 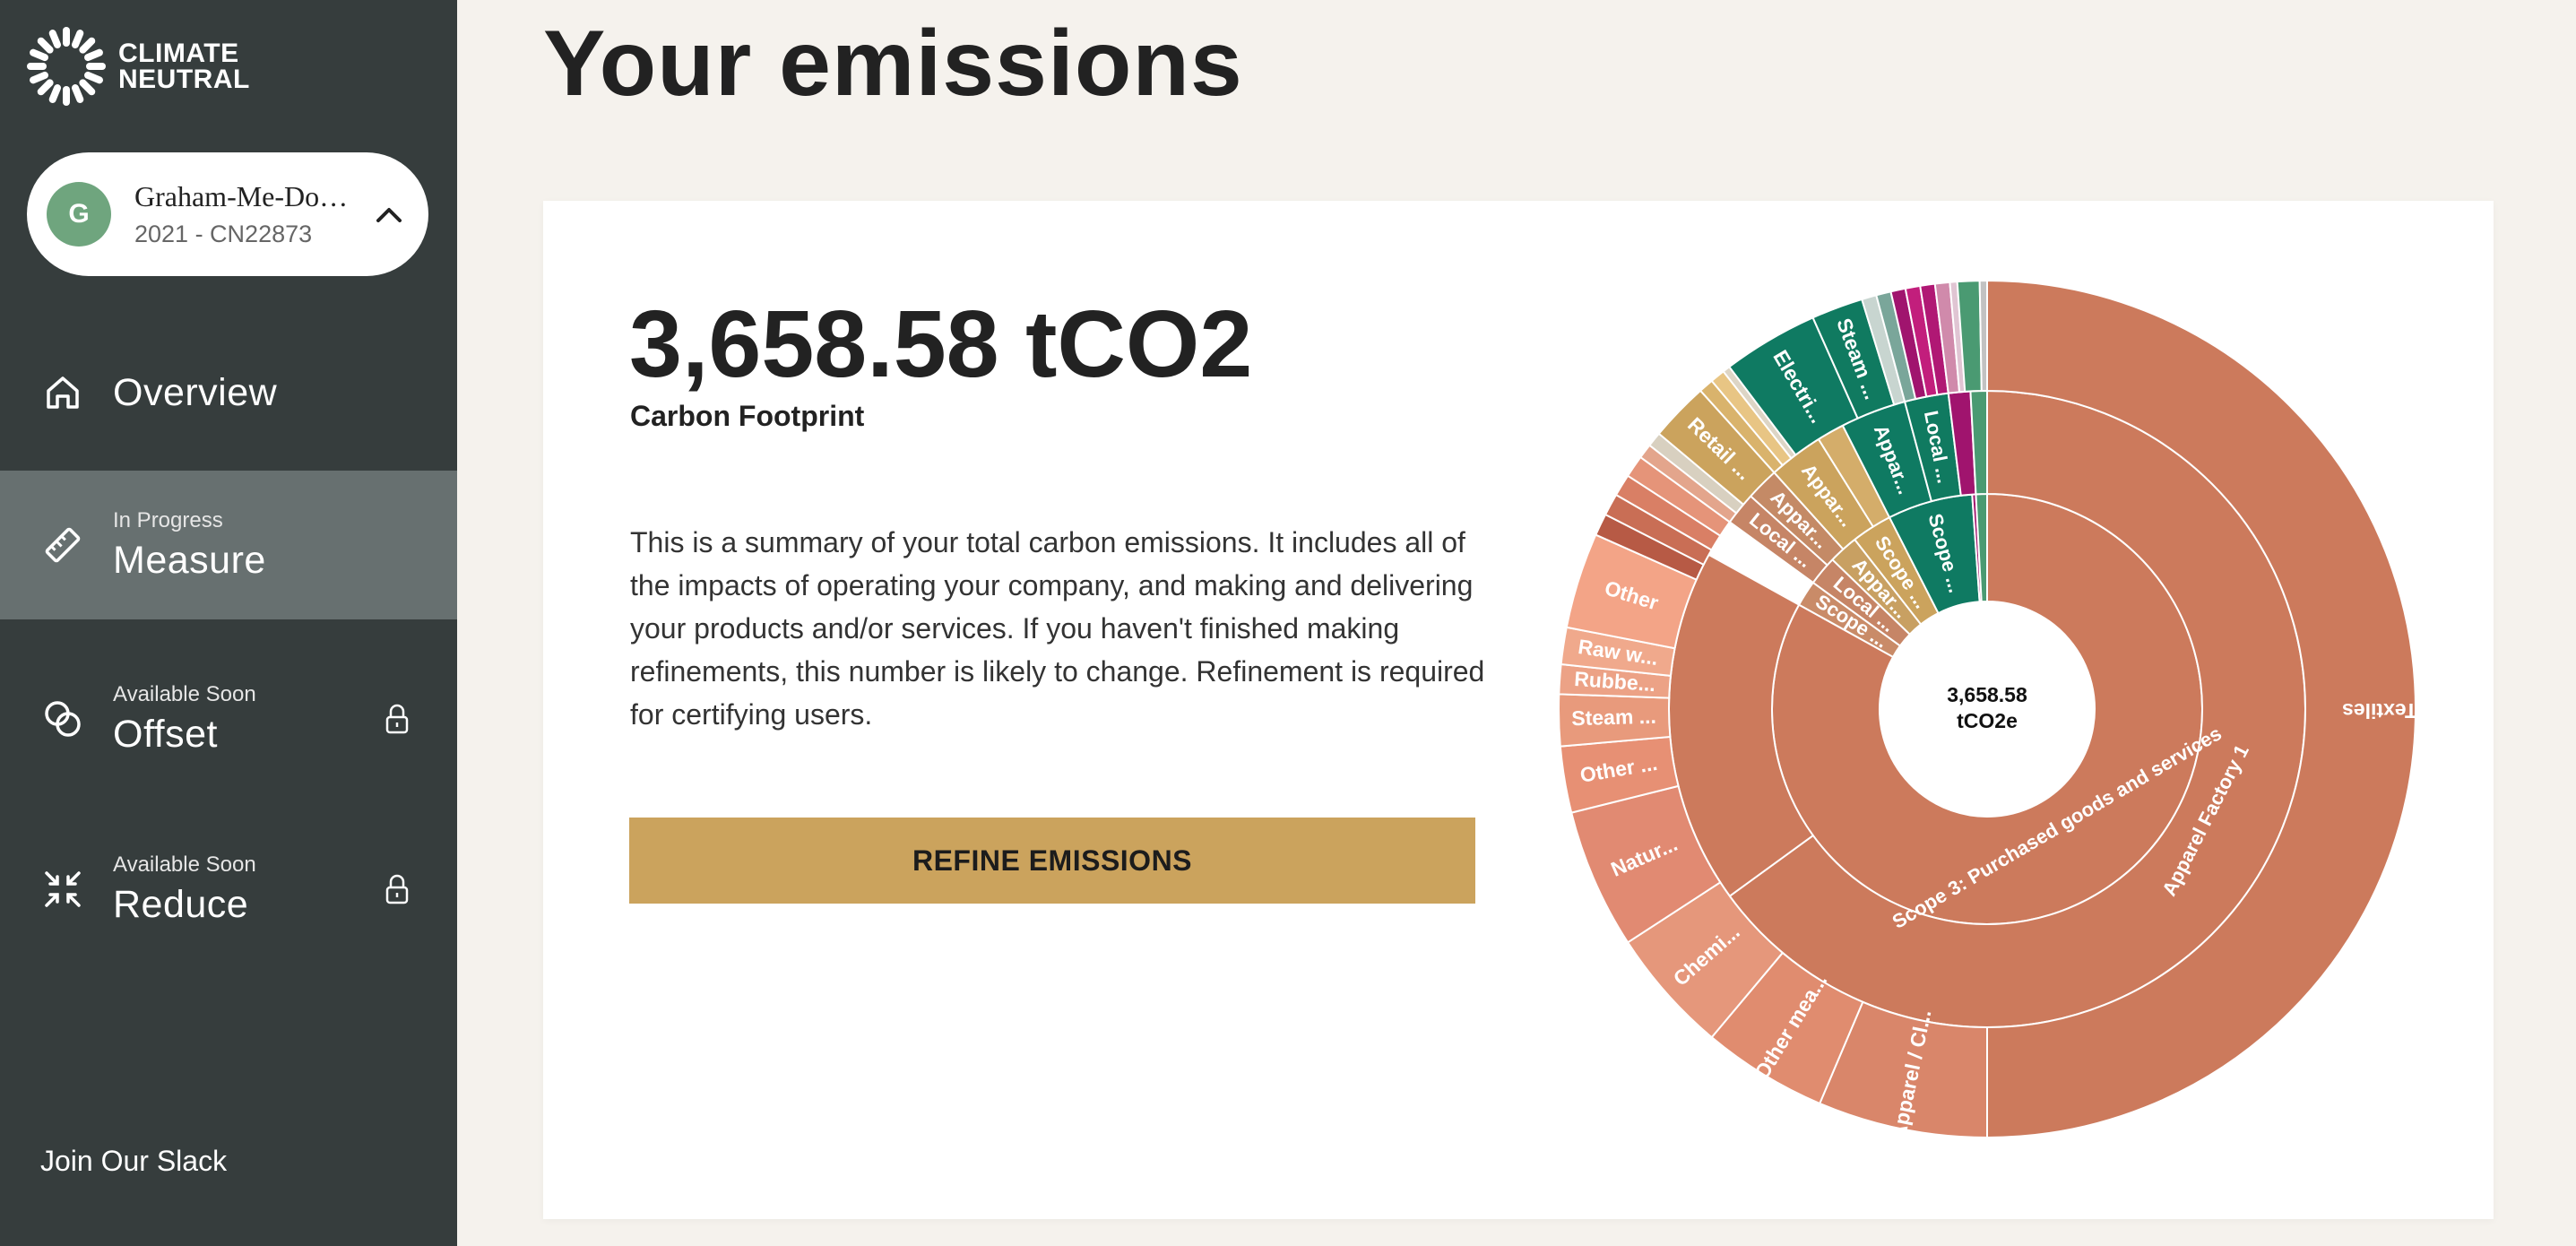 I want to click on avatar: G, so click(x=79, y=215).